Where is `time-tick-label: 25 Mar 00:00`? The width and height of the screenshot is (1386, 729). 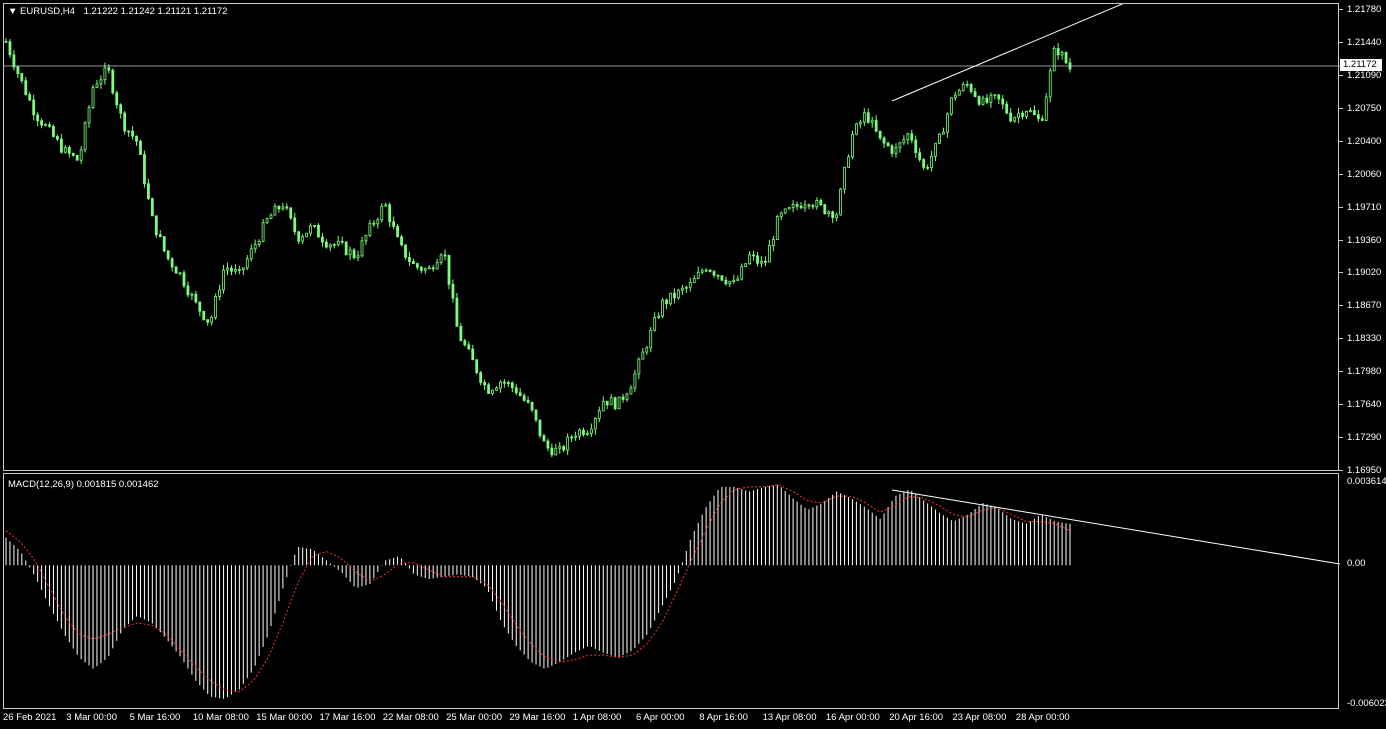 time-tick-label: 25 Mar 00:00 is located at coordinates (474, 717).